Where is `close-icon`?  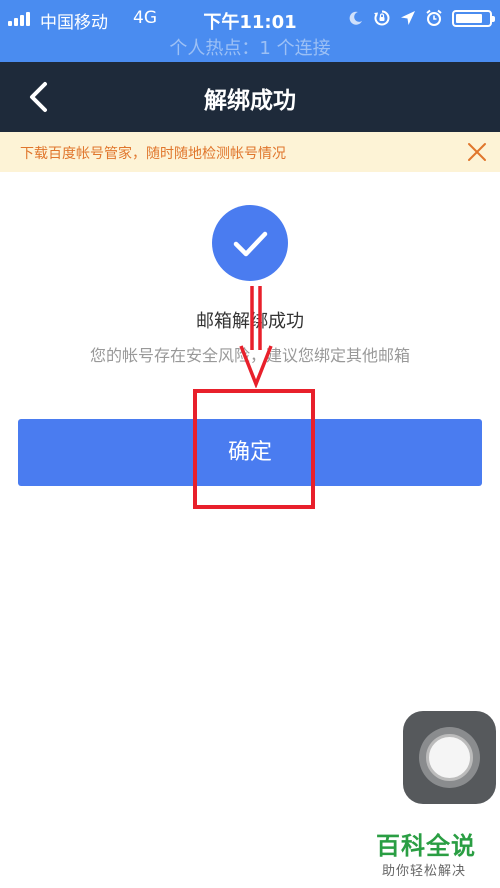 close-icon is located at coordinates (477, 152).